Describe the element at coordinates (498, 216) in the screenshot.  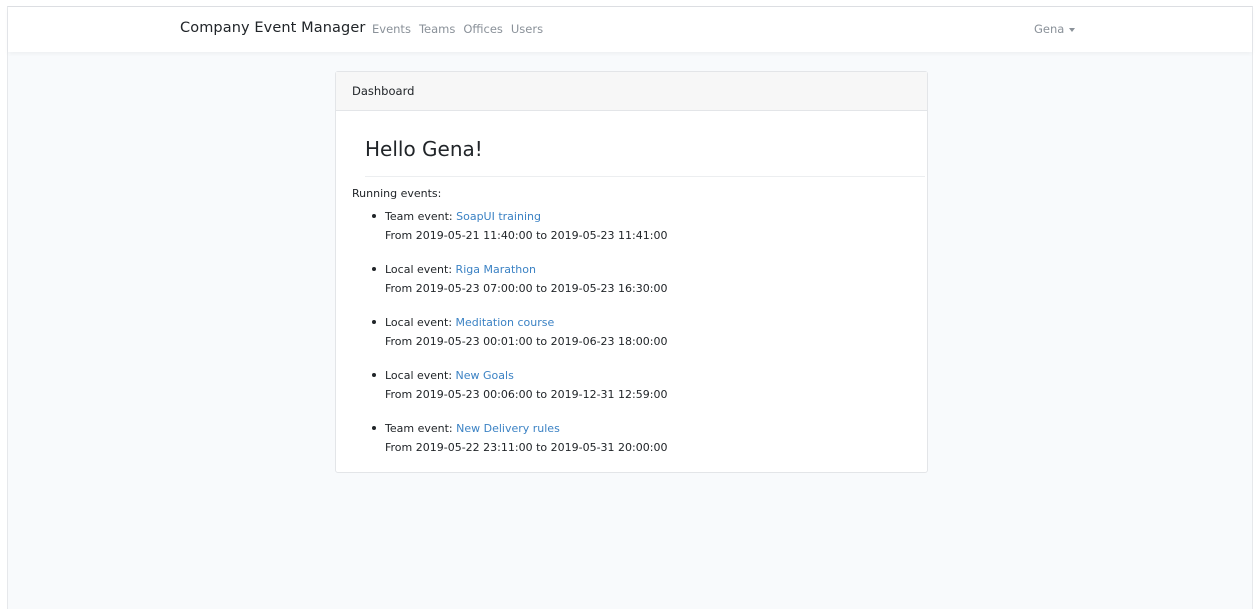
I see `event-link: SoapUI training` at that location.